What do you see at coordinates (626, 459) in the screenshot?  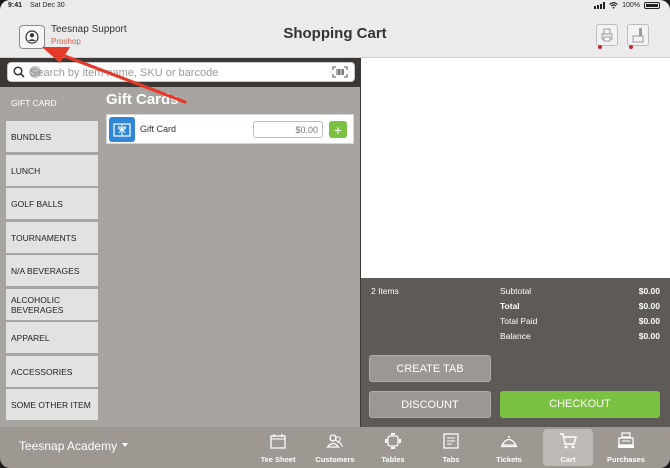 I see `tab-label: Purchases` at bounding box center [626, 459].